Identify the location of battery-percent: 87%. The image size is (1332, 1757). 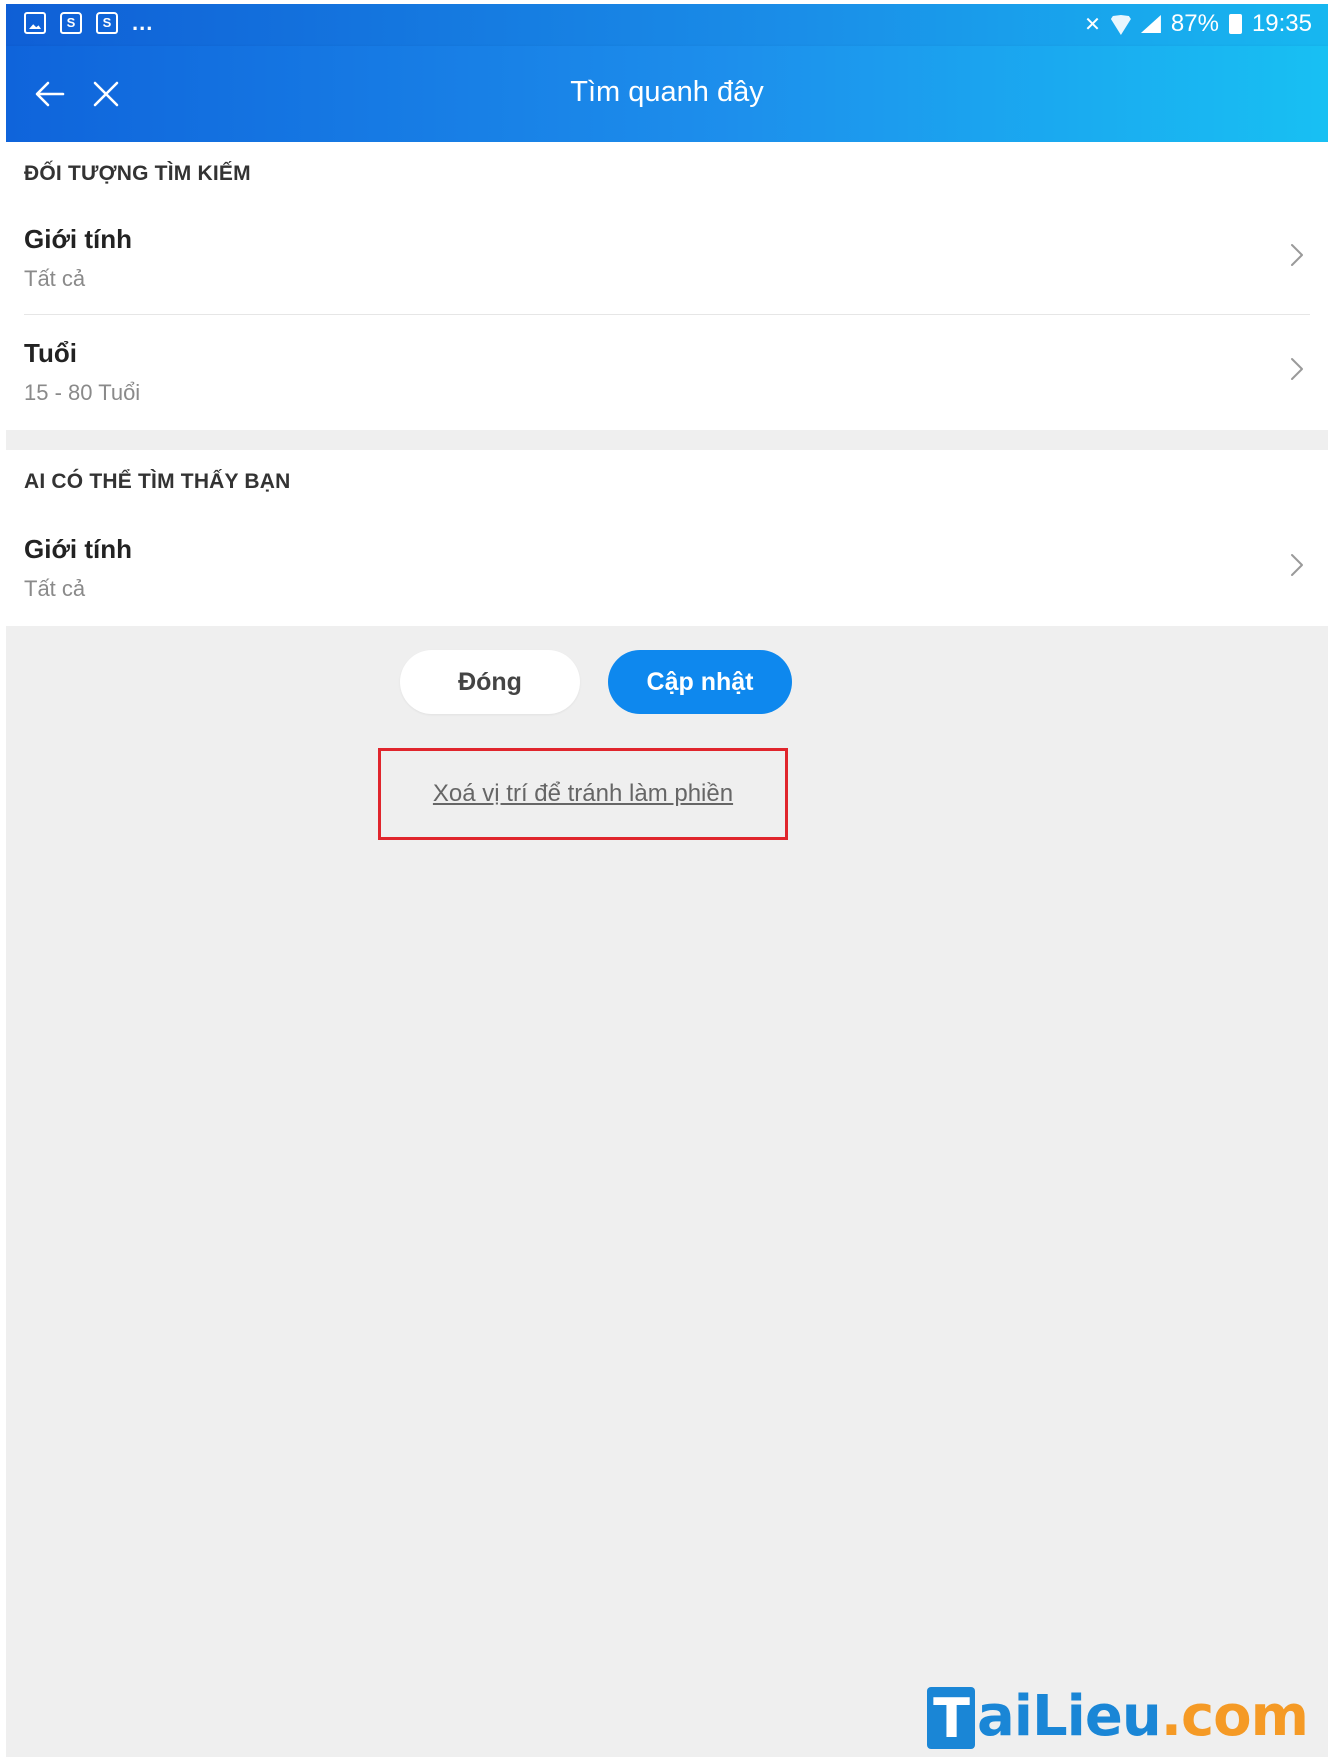
(1194, 23).